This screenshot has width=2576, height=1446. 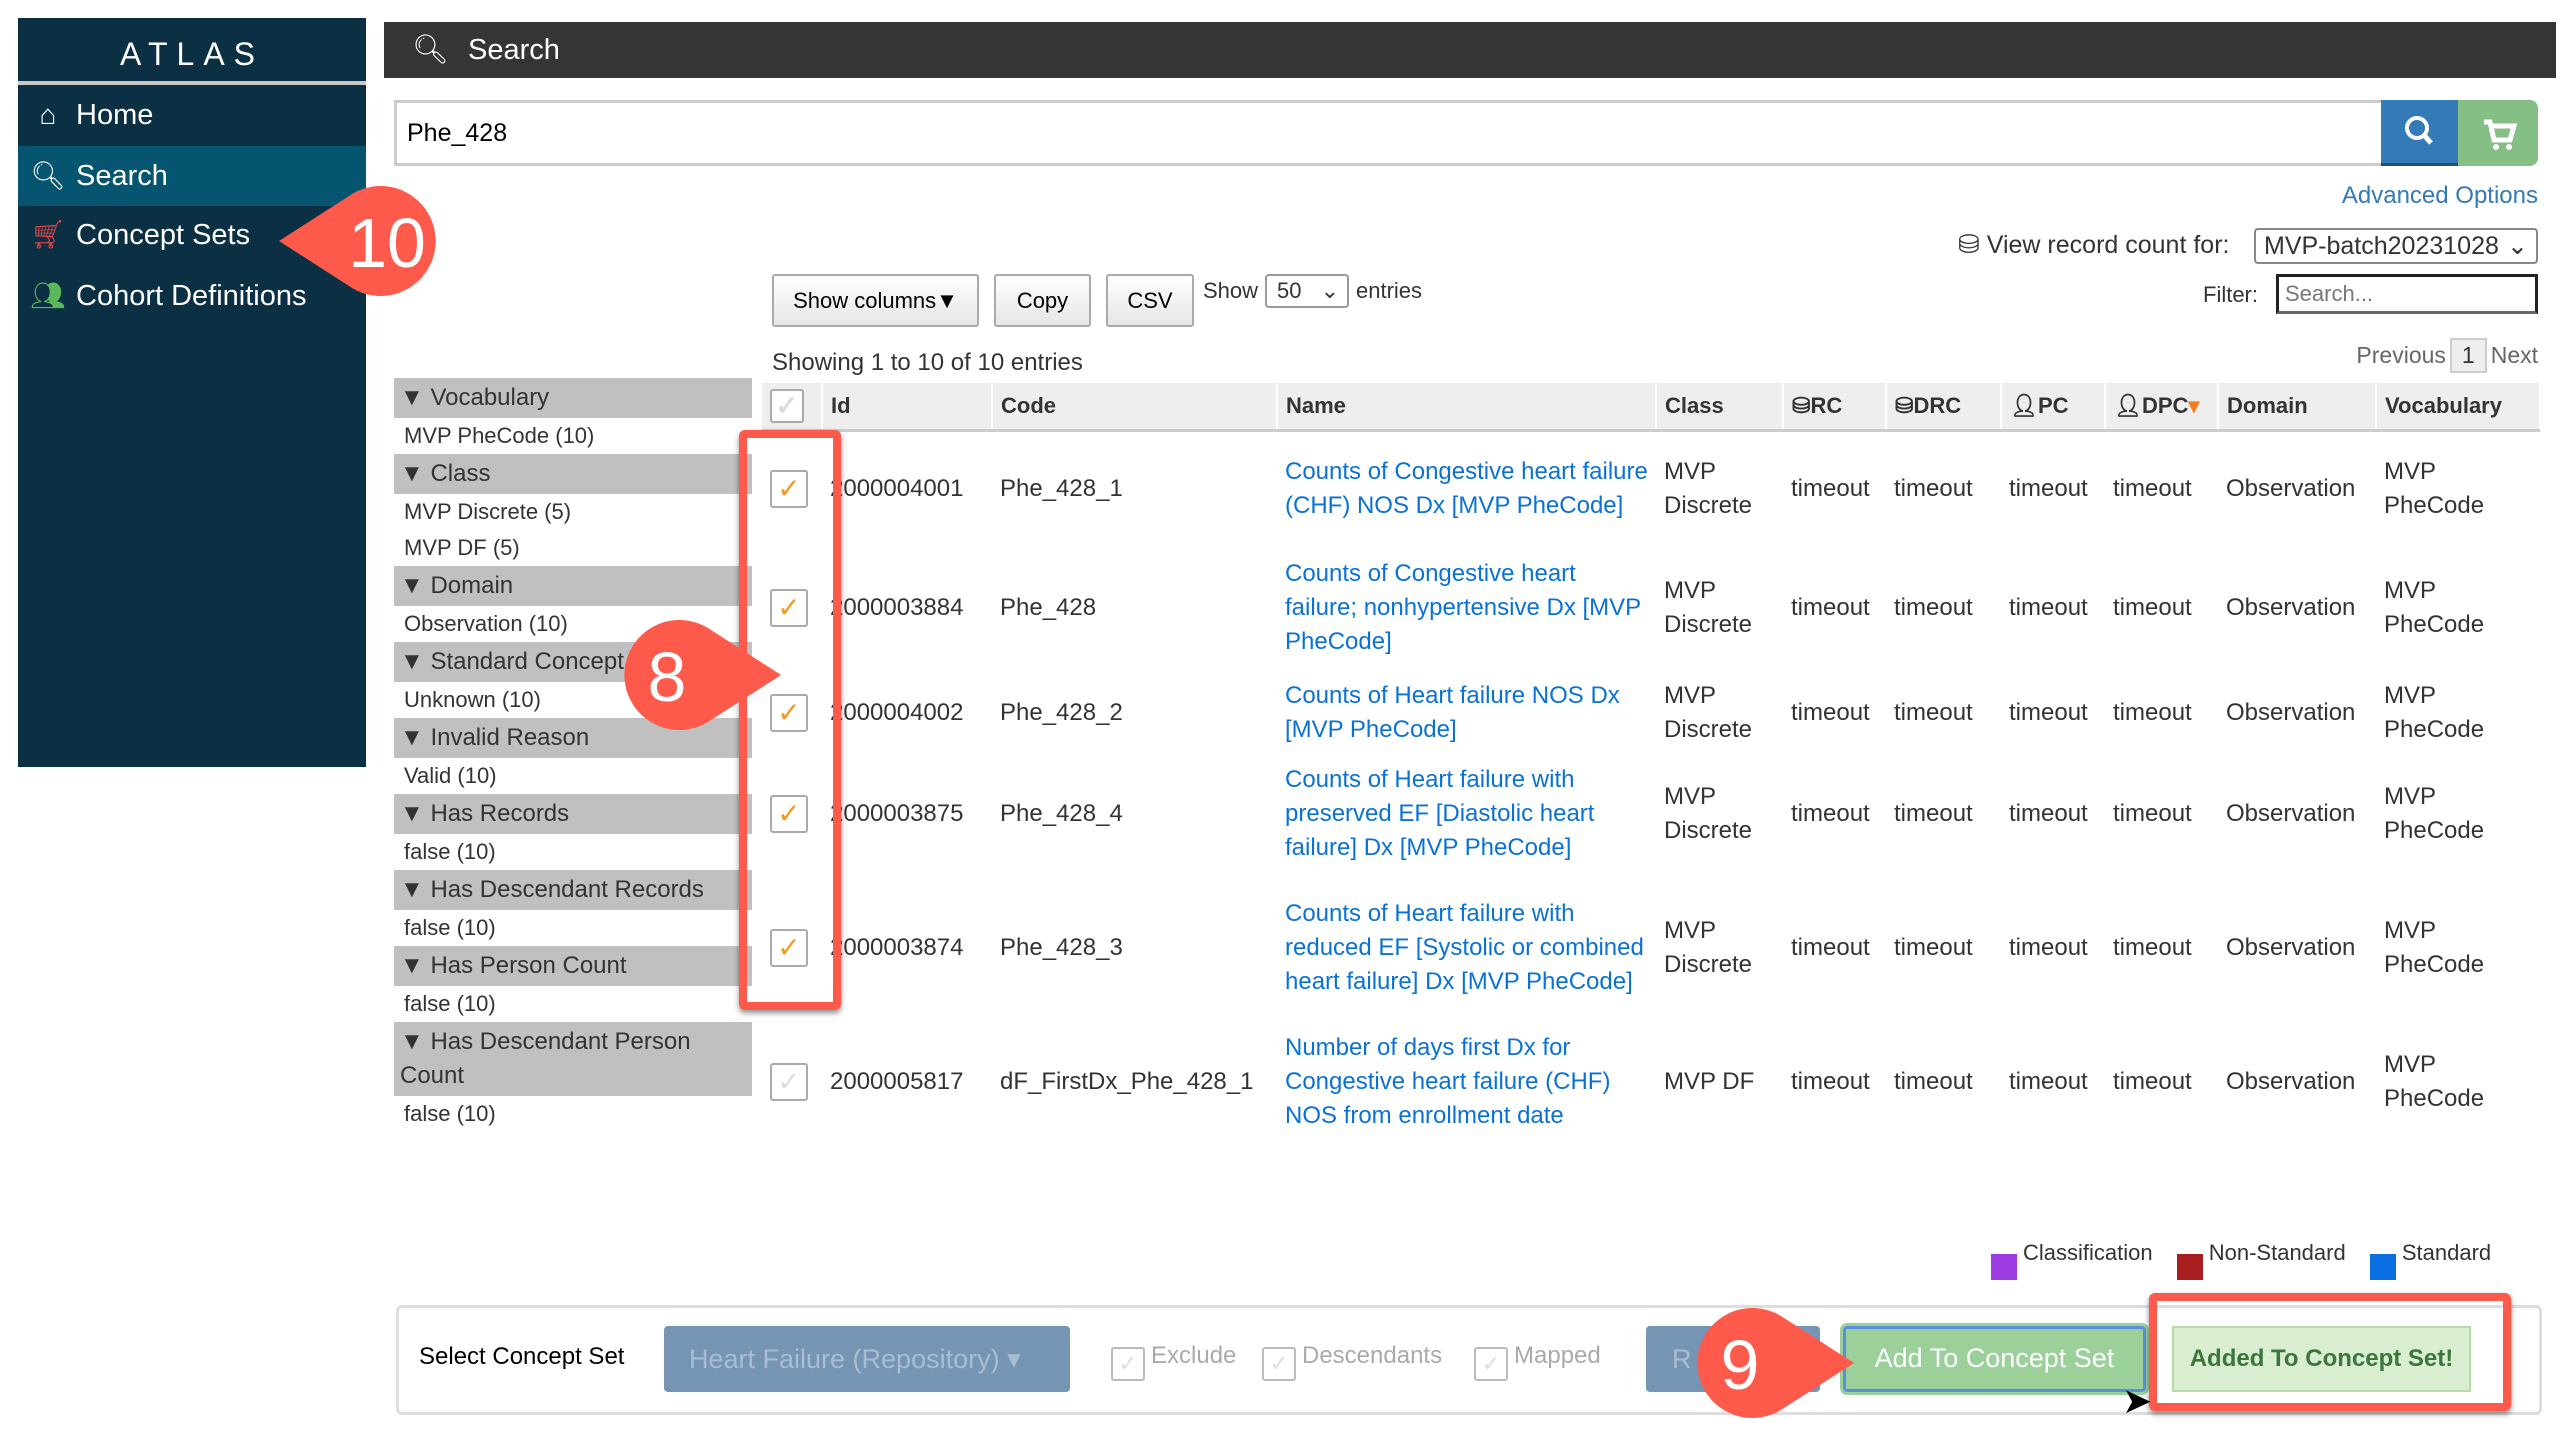 I want to click on facet-item: MVP PheCode (10), so click(x=573, y=436).